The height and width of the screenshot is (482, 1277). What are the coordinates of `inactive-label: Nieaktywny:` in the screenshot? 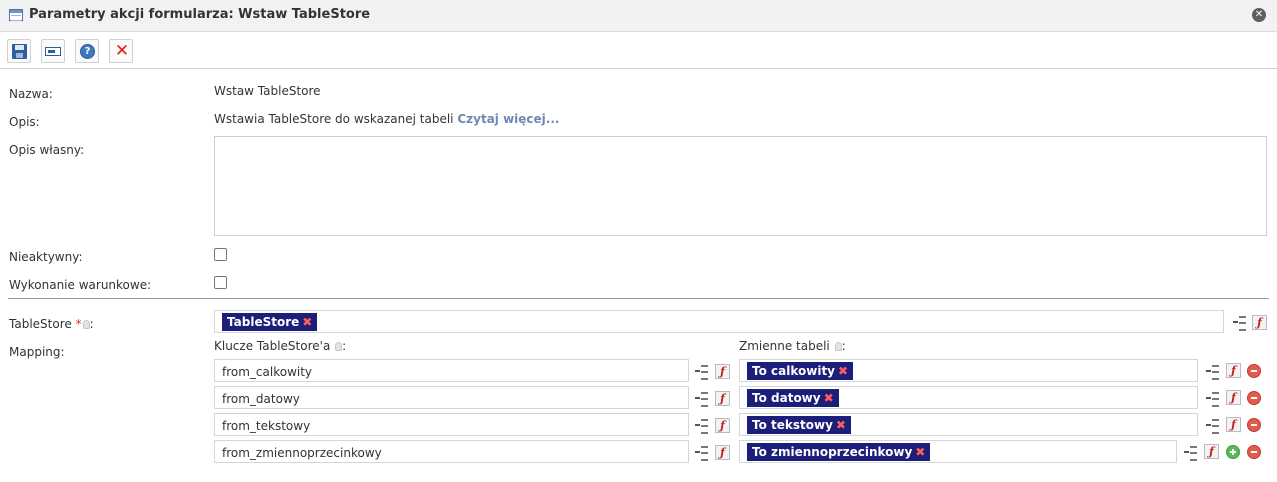 It's located at (46, 257).